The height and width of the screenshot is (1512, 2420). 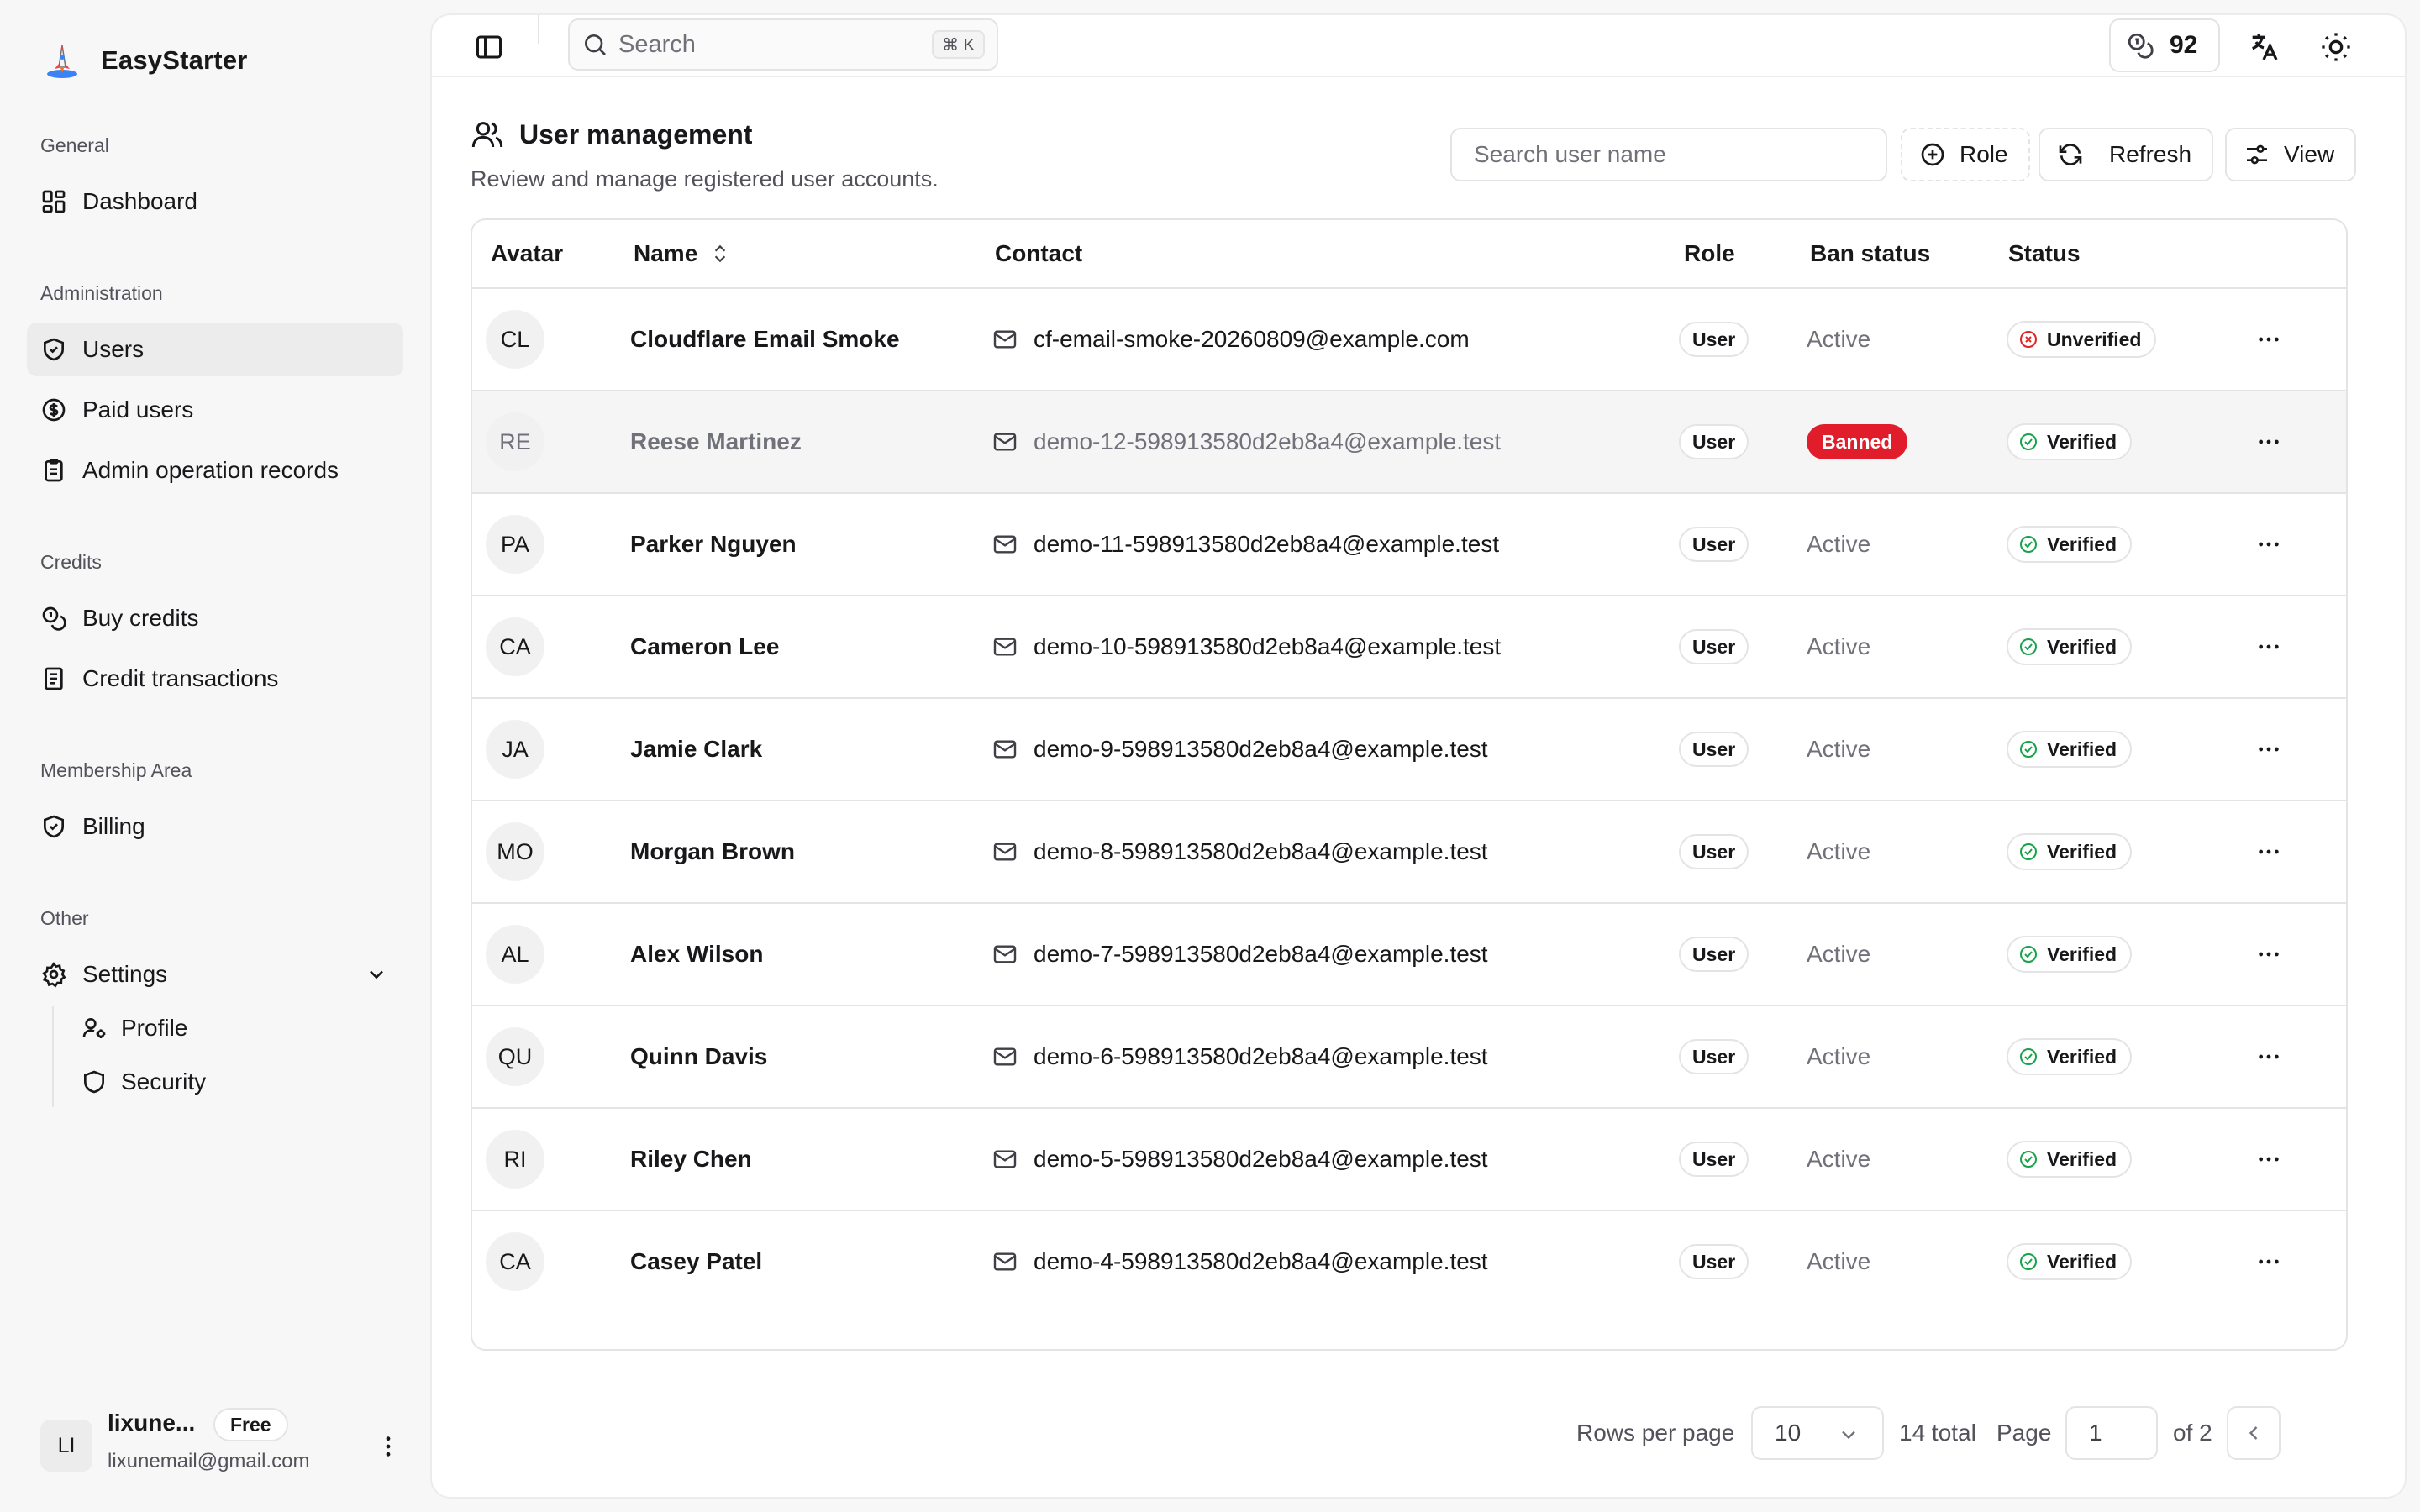 What do you see at coordinates (144, 60) in the screenshot?
I see `brand: EasyStarter` at bounding box center [144, 60].